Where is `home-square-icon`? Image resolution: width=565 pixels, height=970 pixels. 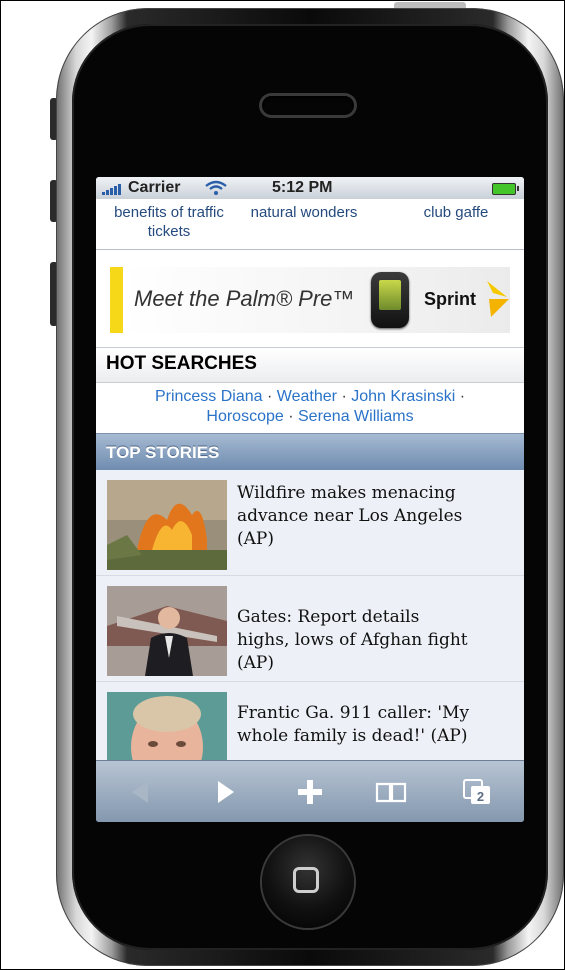 home-square-icon is located at coordinates (306, 880).